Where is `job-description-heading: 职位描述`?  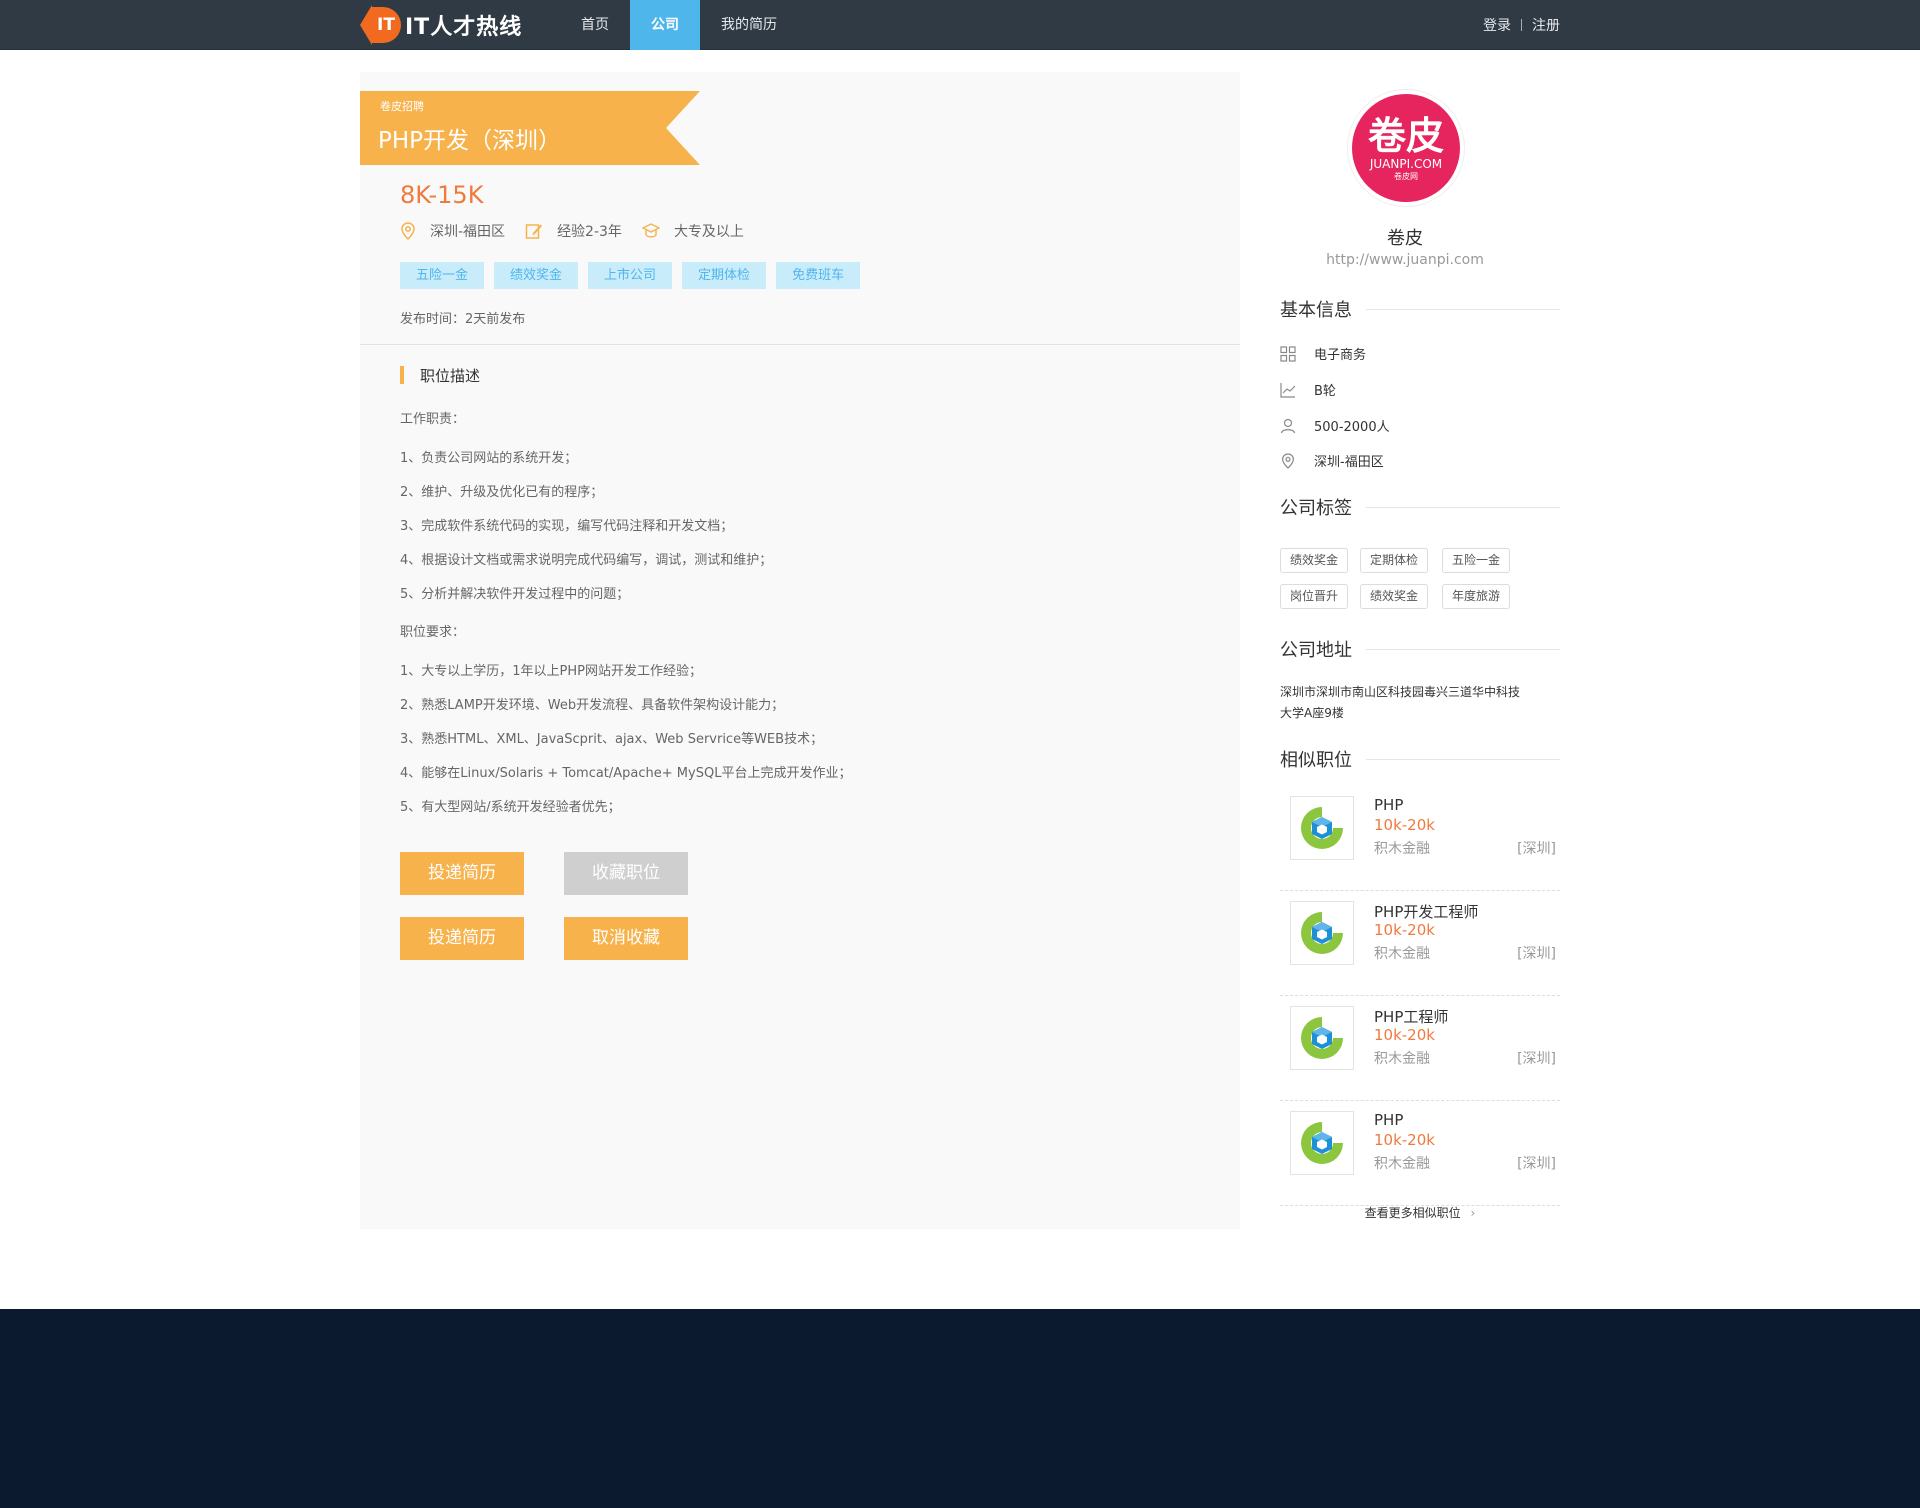 job-description-heading: 职位描述 is located at coordinates (440, 375).